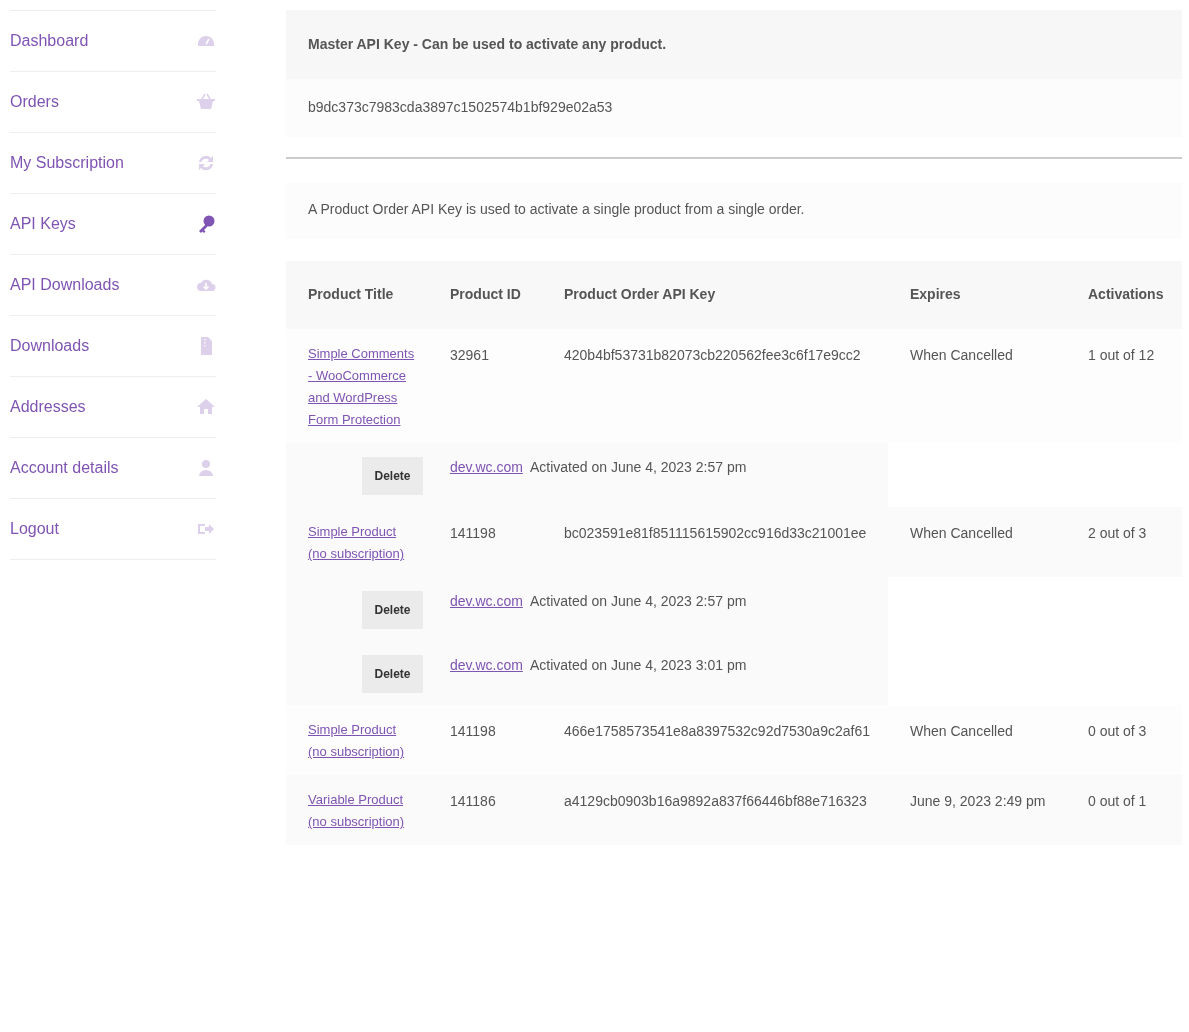  Describe the element at coordinates (712, 355) in the screenshot. I see `api-key: 420b4bf53731b82073cb220562fee3c6f17e9cc2` at that location.